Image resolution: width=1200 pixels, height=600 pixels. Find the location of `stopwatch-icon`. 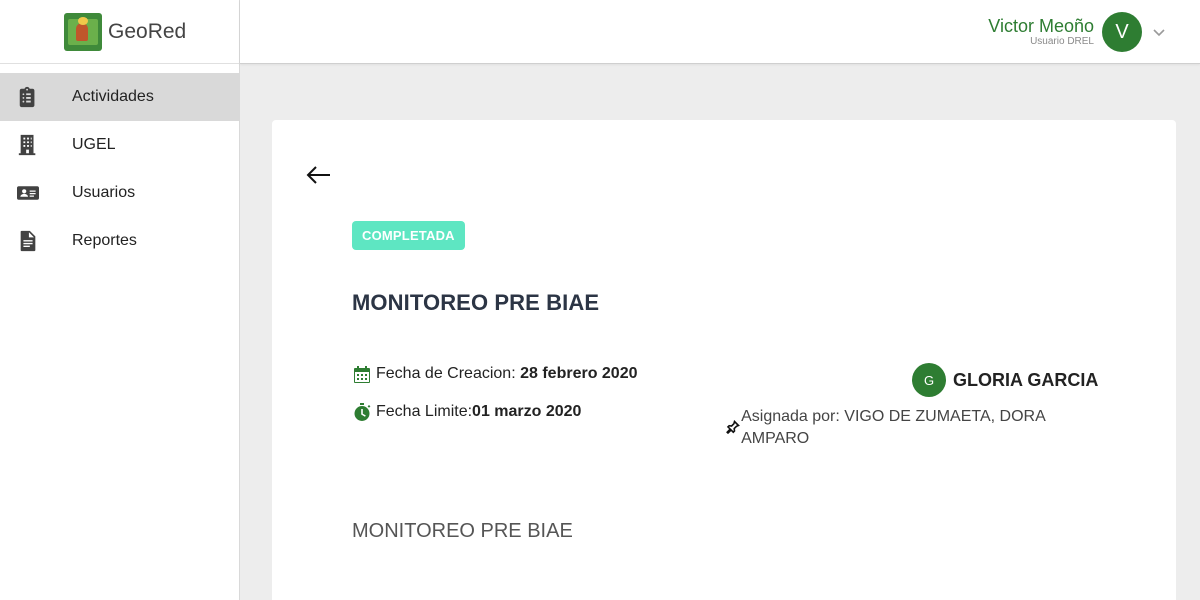

stopwatch-icon is located at coordinates (362, 412).